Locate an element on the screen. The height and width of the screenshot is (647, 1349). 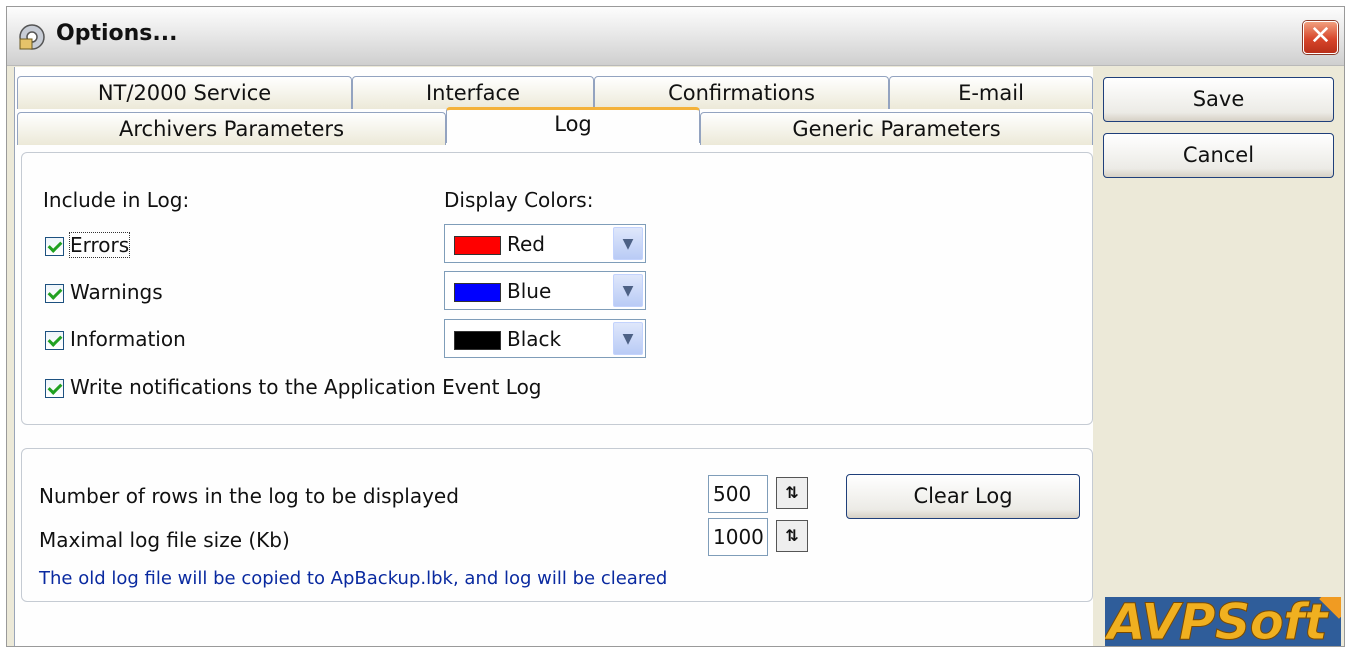
event-log-checkbox is located at coordinates (54, 388).